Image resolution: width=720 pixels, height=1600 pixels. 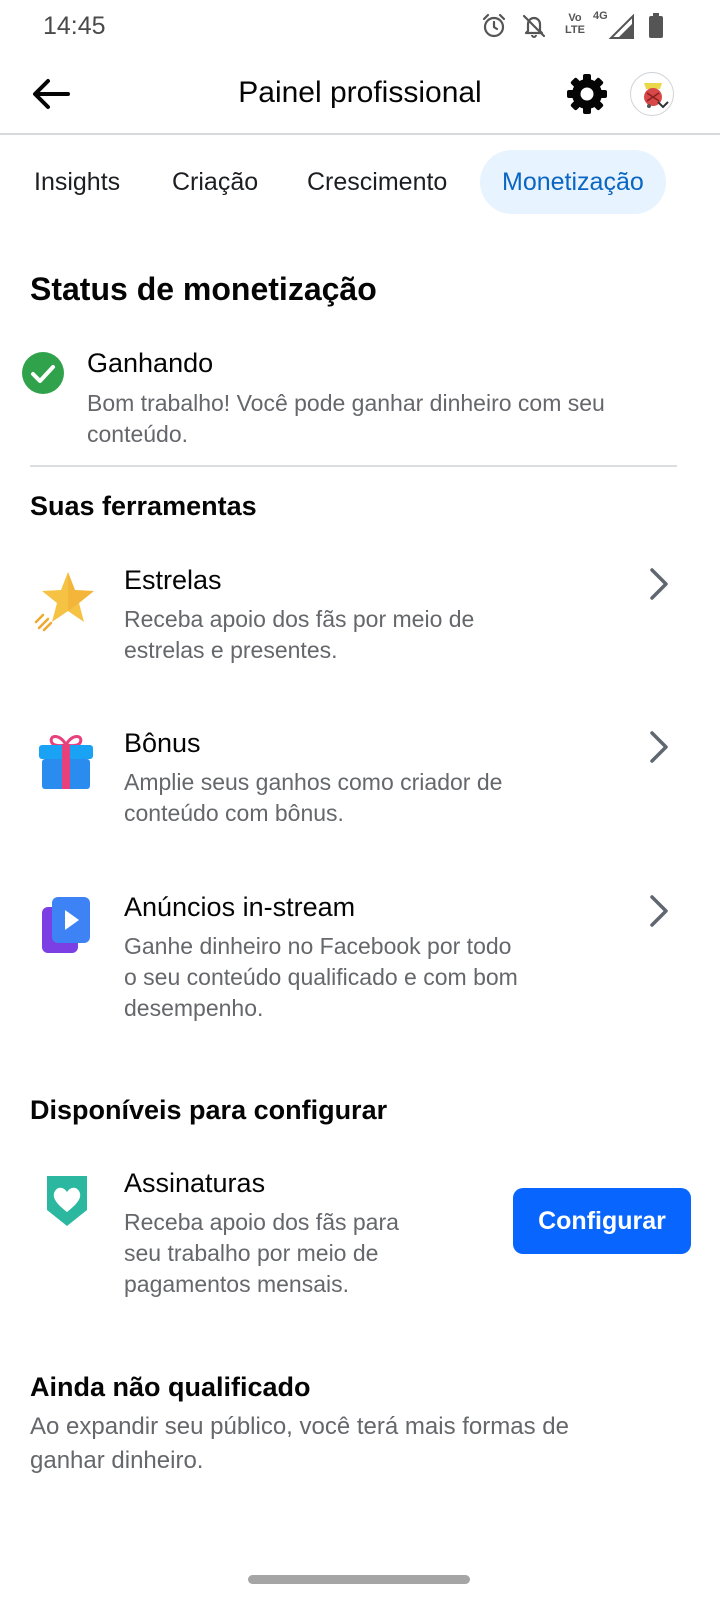 What do you see at coordinates (173, 580) in the screenshot?
I see `tool-title: Estrelas` at bounding box center [173, 580].